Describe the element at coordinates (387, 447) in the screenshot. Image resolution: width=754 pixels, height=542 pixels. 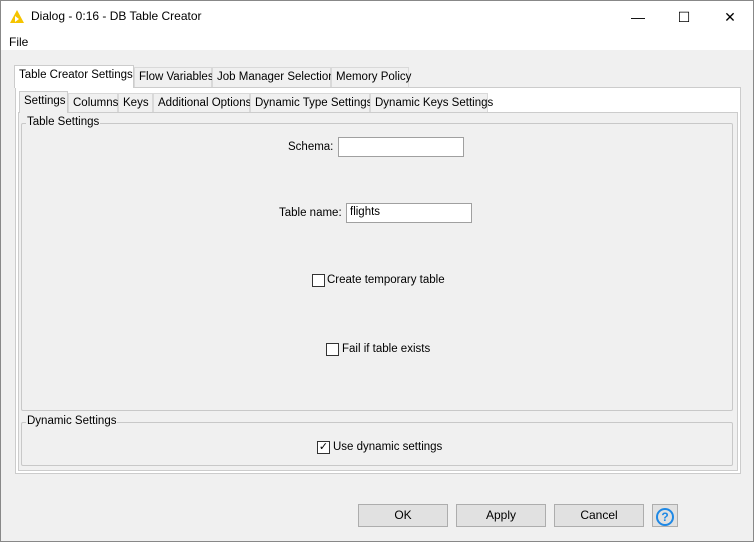
I see `use-dynamic-settings-label: Use dynamic settings` at that location.